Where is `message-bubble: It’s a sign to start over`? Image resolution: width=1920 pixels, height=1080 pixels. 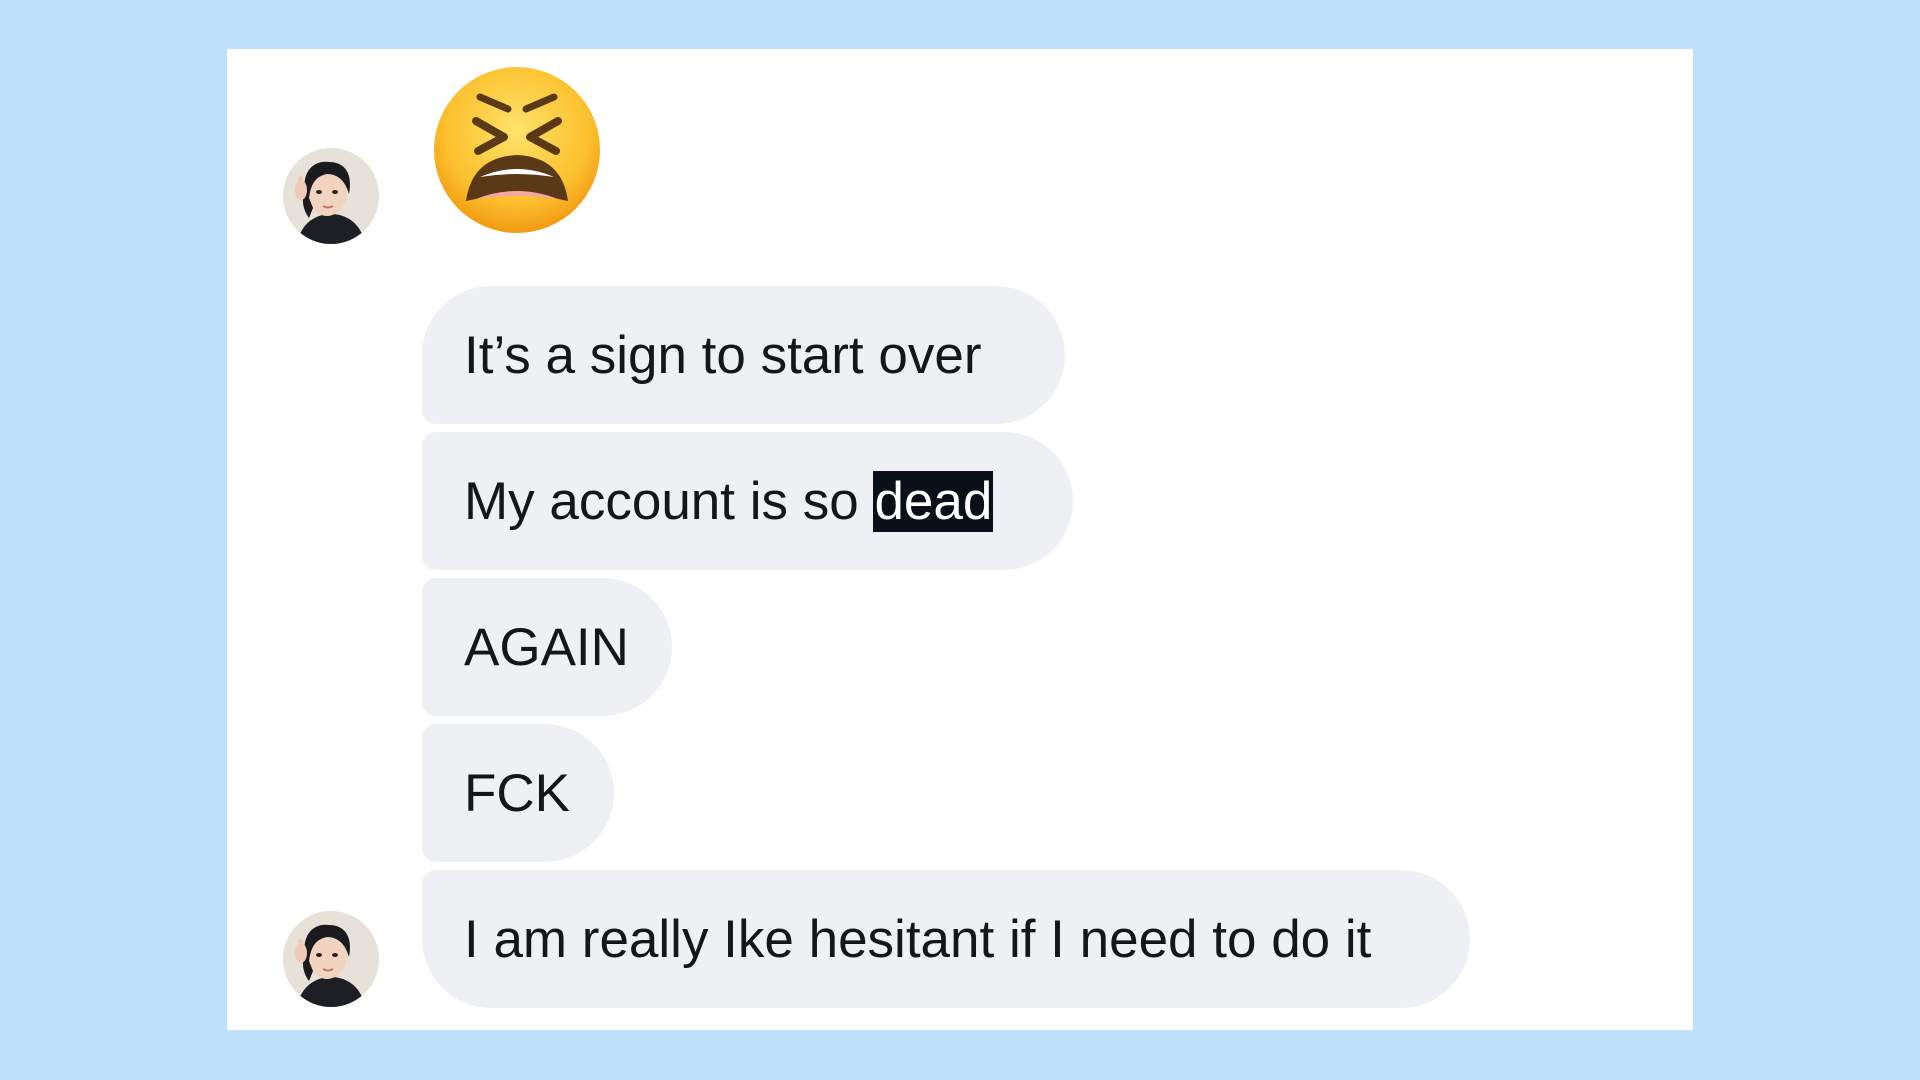 message-bubble: It’s a sign to start over is located at coordinates (743, 355).